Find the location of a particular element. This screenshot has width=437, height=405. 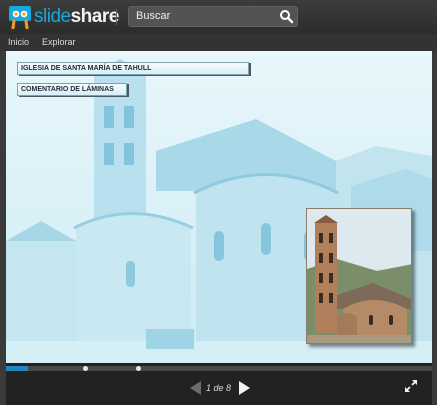

next-icon is located at coordinates (244, 388).